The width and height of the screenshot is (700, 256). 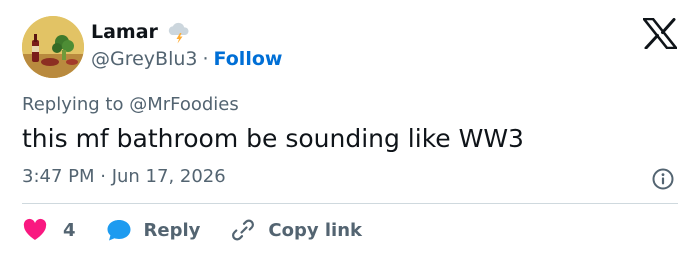 I want to click on reply-bubble-icon, so click(x=119, y=230).